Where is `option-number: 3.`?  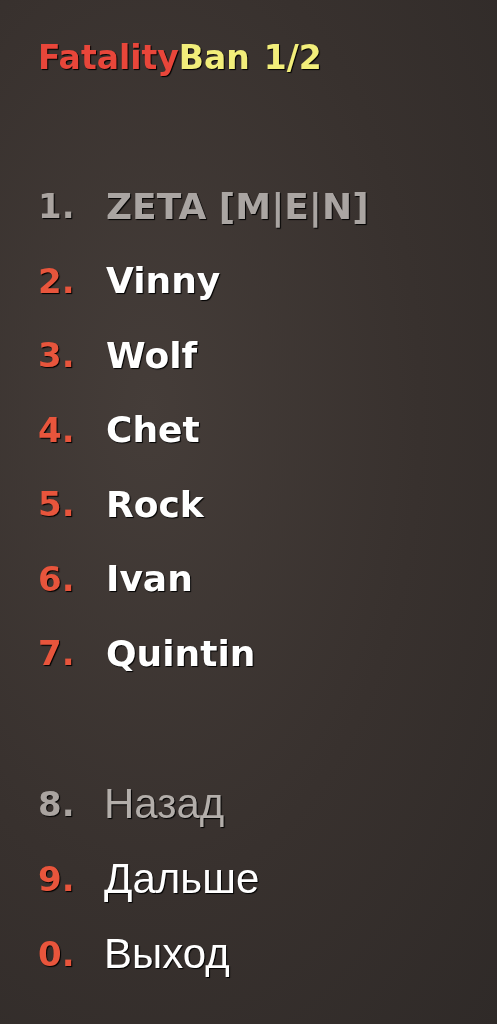
option-number: 3. is located at coordinates (57, 355).